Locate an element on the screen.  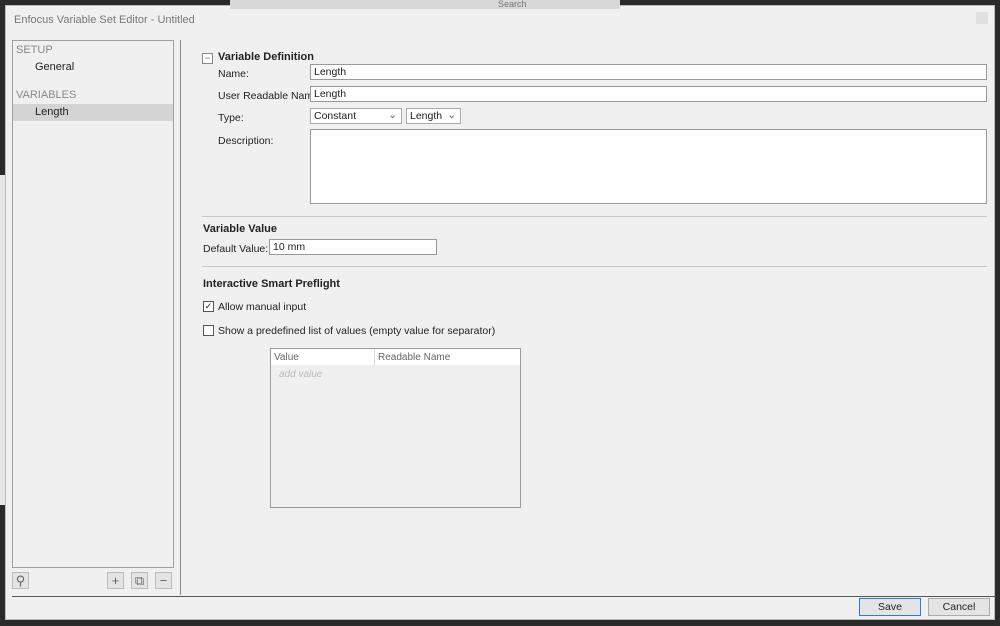
window-title: Enfocus Variable Set Editor - Untitled is located at coordinates (104, 20).